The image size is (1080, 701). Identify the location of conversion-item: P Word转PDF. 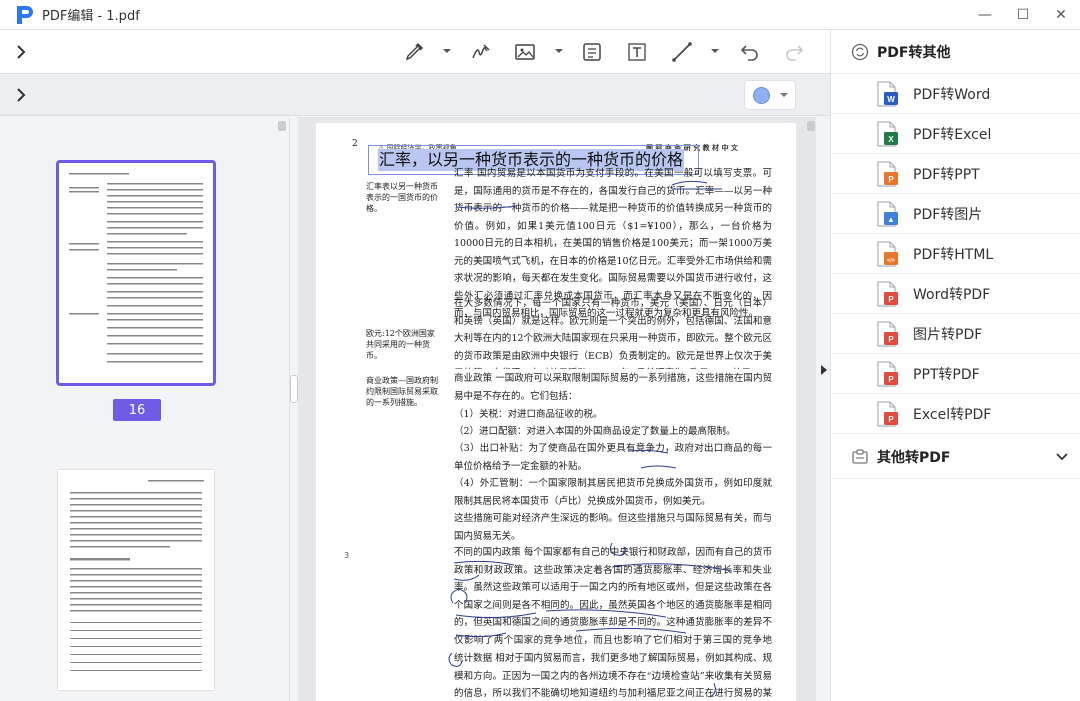
(955, 294).